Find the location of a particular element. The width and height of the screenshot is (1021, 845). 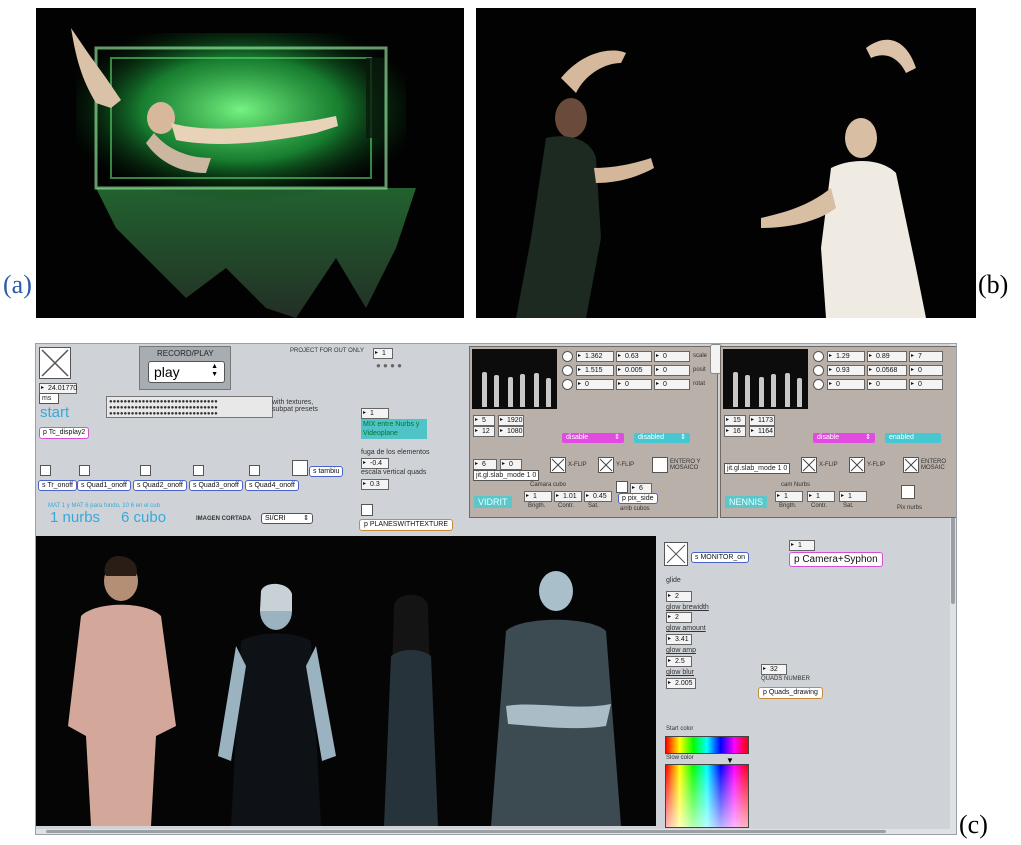

left-bright-label: Brigth. is located at coordinates (537, 506).